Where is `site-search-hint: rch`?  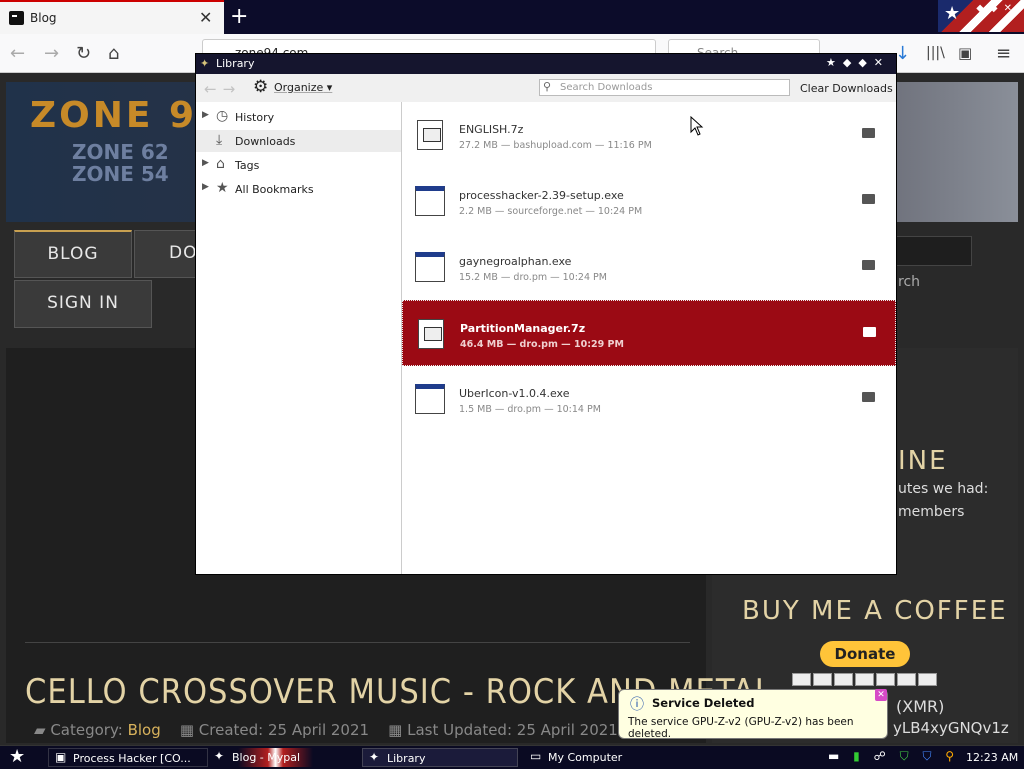 site-search-hint: rch is located at coordinates (909, 282).